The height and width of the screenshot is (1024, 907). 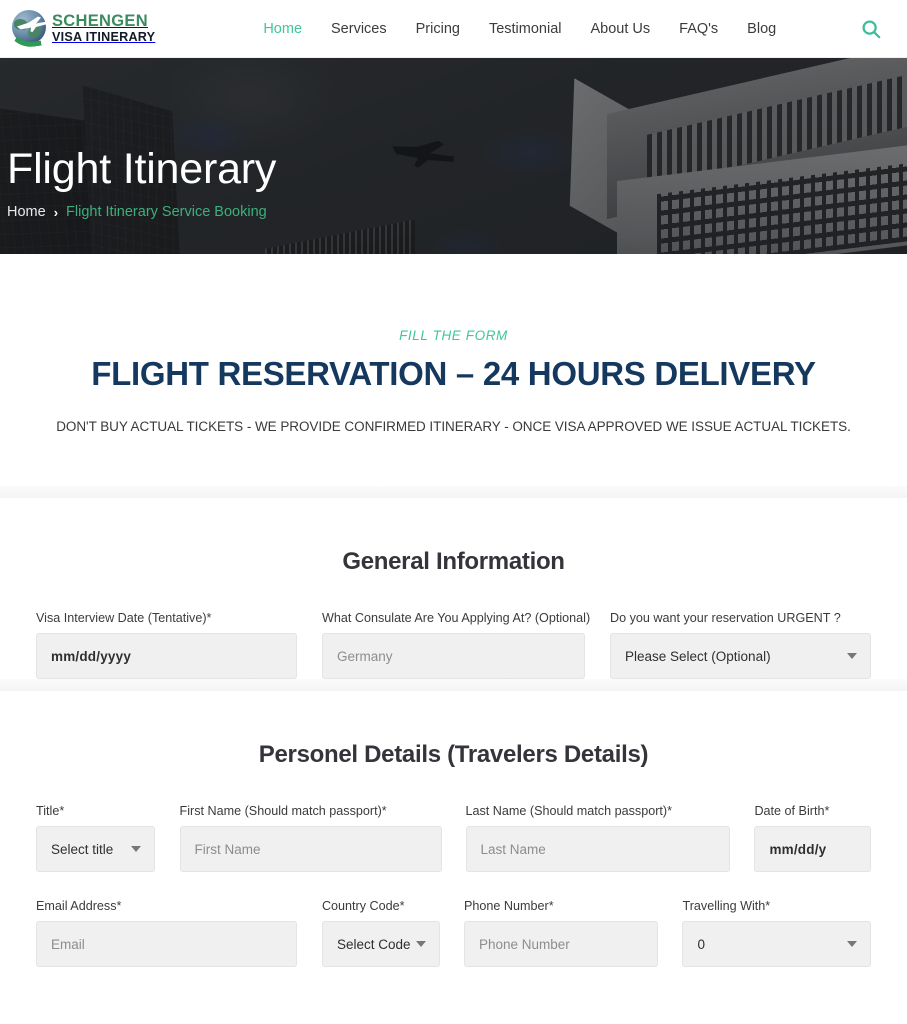 I want to click on date-of-birth-input: mm/dd/y, so click(x=812, y=849).